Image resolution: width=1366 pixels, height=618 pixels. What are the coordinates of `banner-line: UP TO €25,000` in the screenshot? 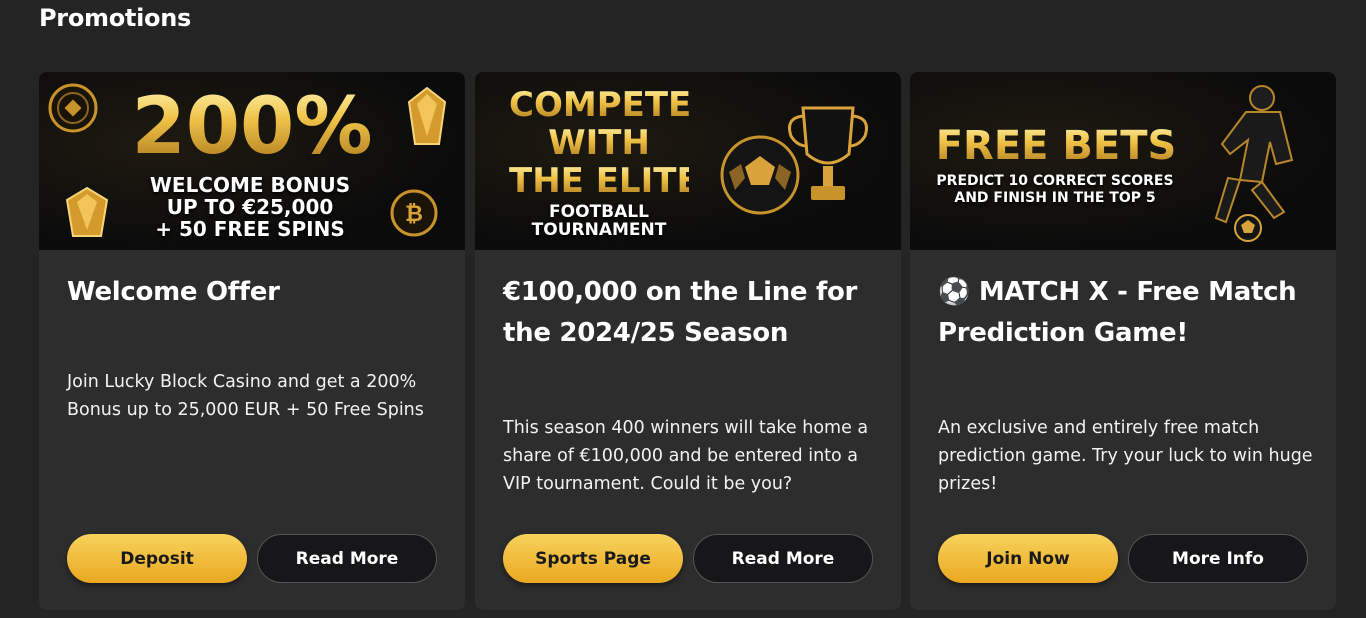 It's located at (250, 207).